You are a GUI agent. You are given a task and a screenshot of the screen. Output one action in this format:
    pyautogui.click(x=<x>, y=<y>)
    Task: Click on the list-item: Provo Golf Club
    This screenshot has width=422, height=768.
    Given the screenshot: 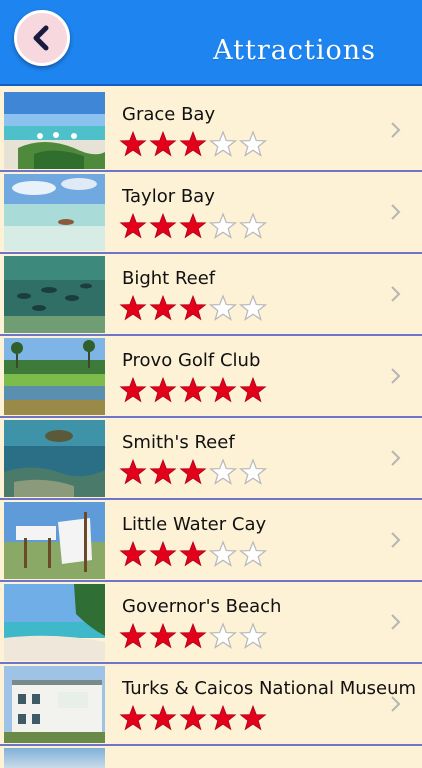 What is the action you would take?
    pyautogui.click(x=211, y=377)
    